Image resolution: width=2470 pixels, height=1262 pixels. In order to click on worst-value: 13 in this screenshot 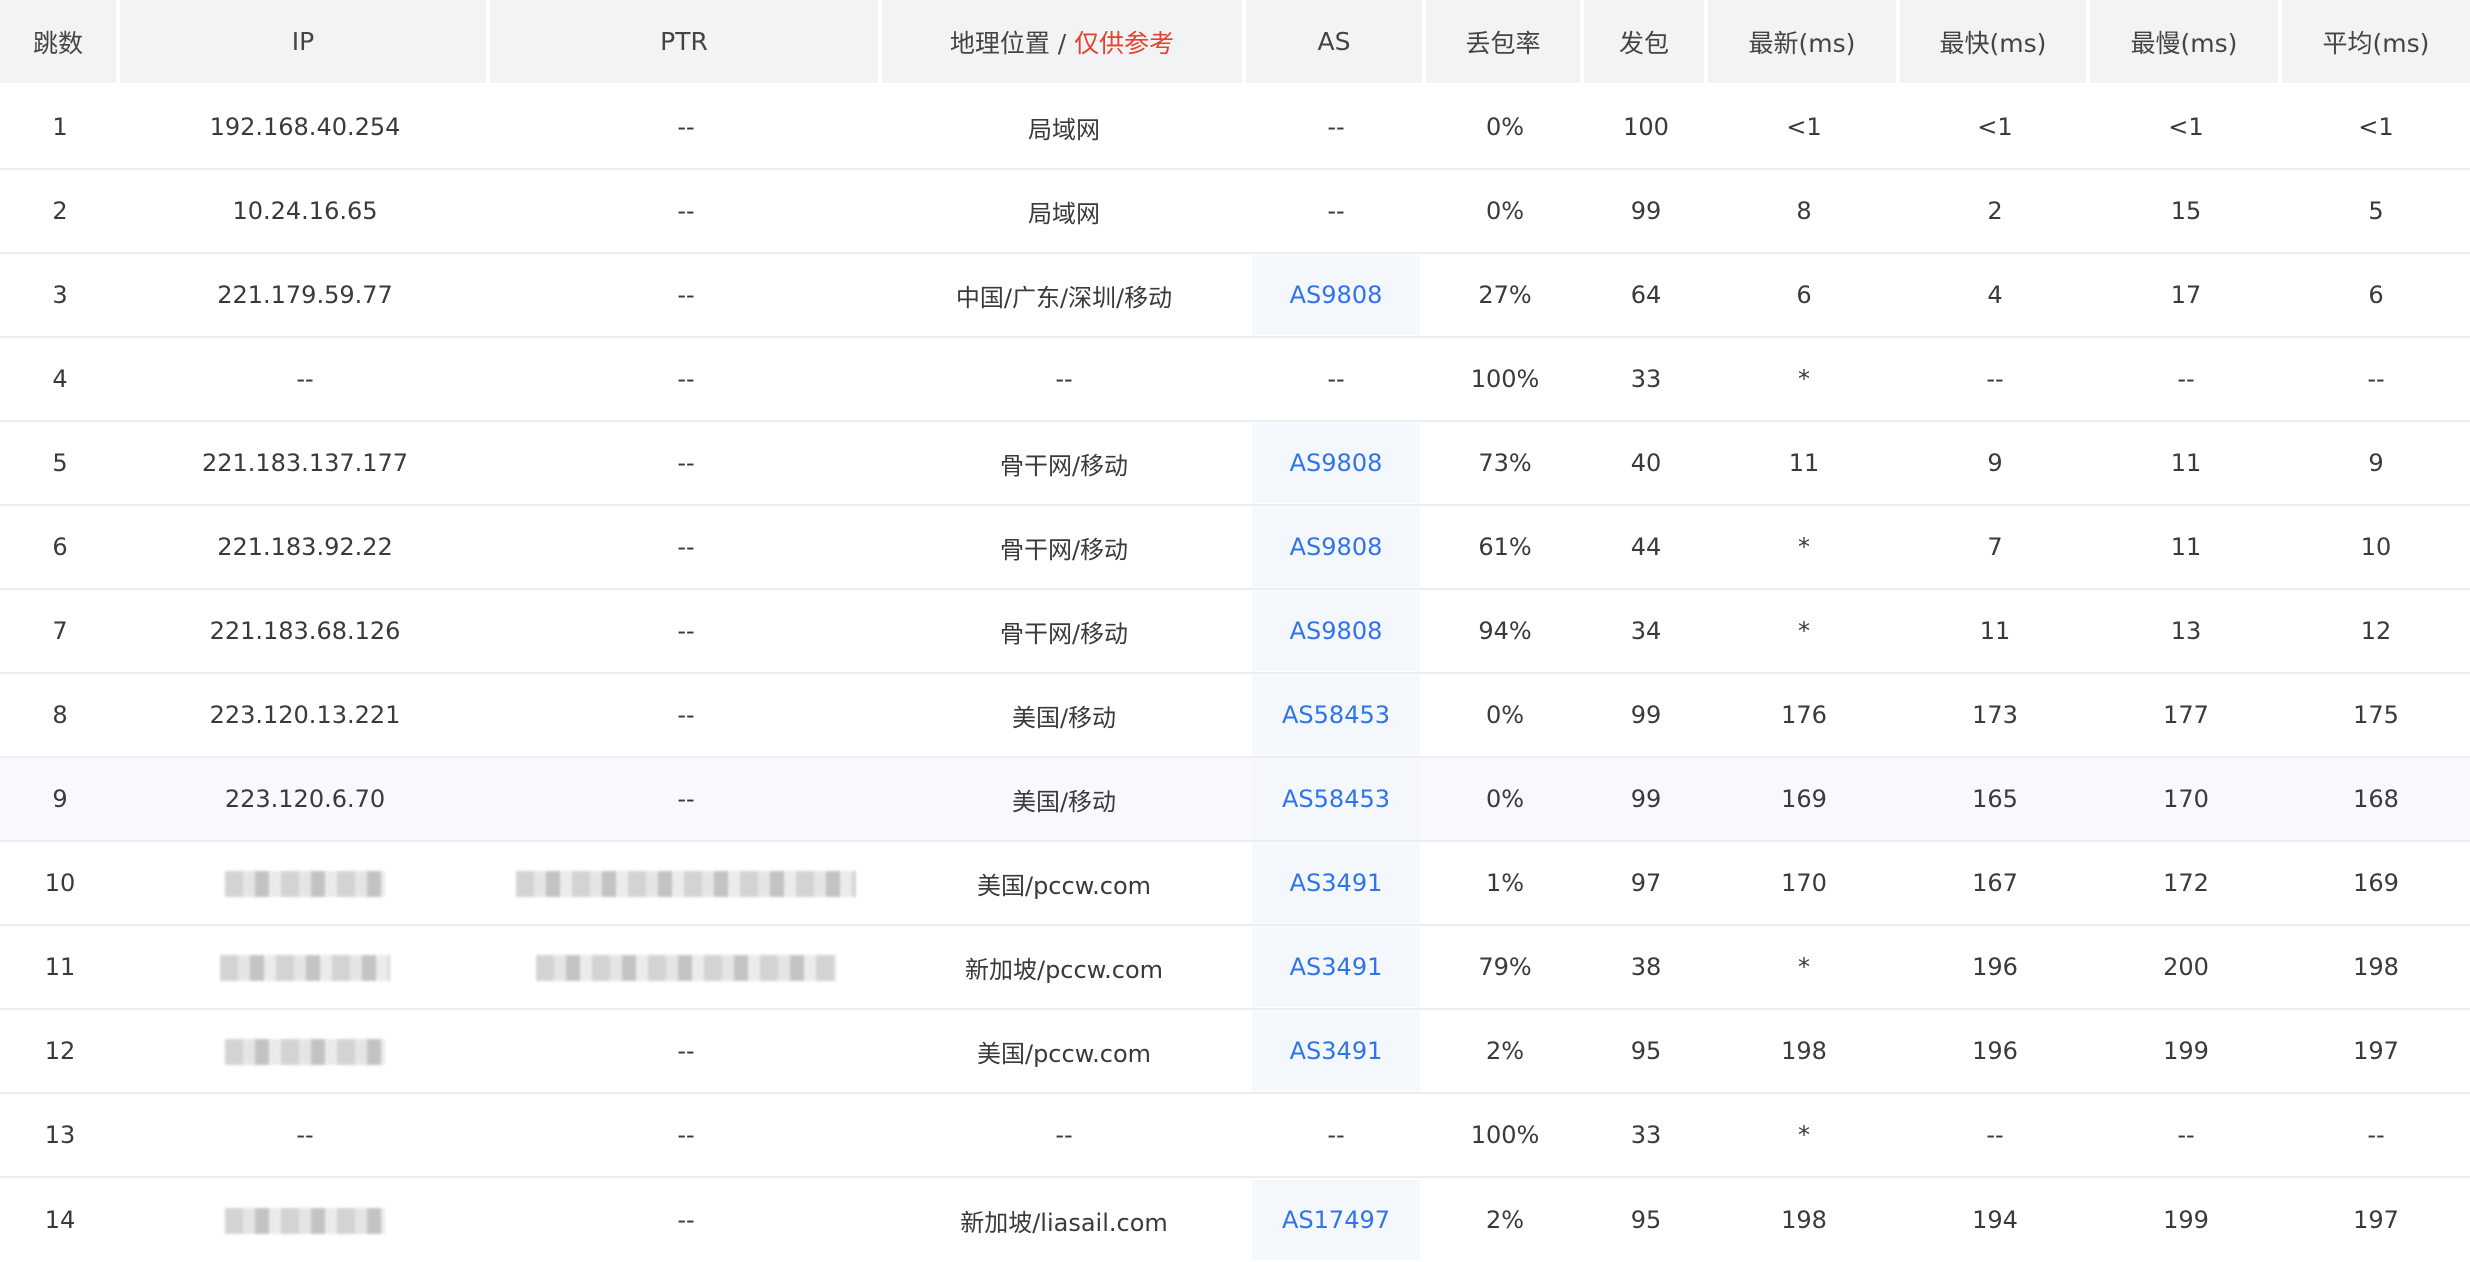, I will do `click(2186, 631)`.